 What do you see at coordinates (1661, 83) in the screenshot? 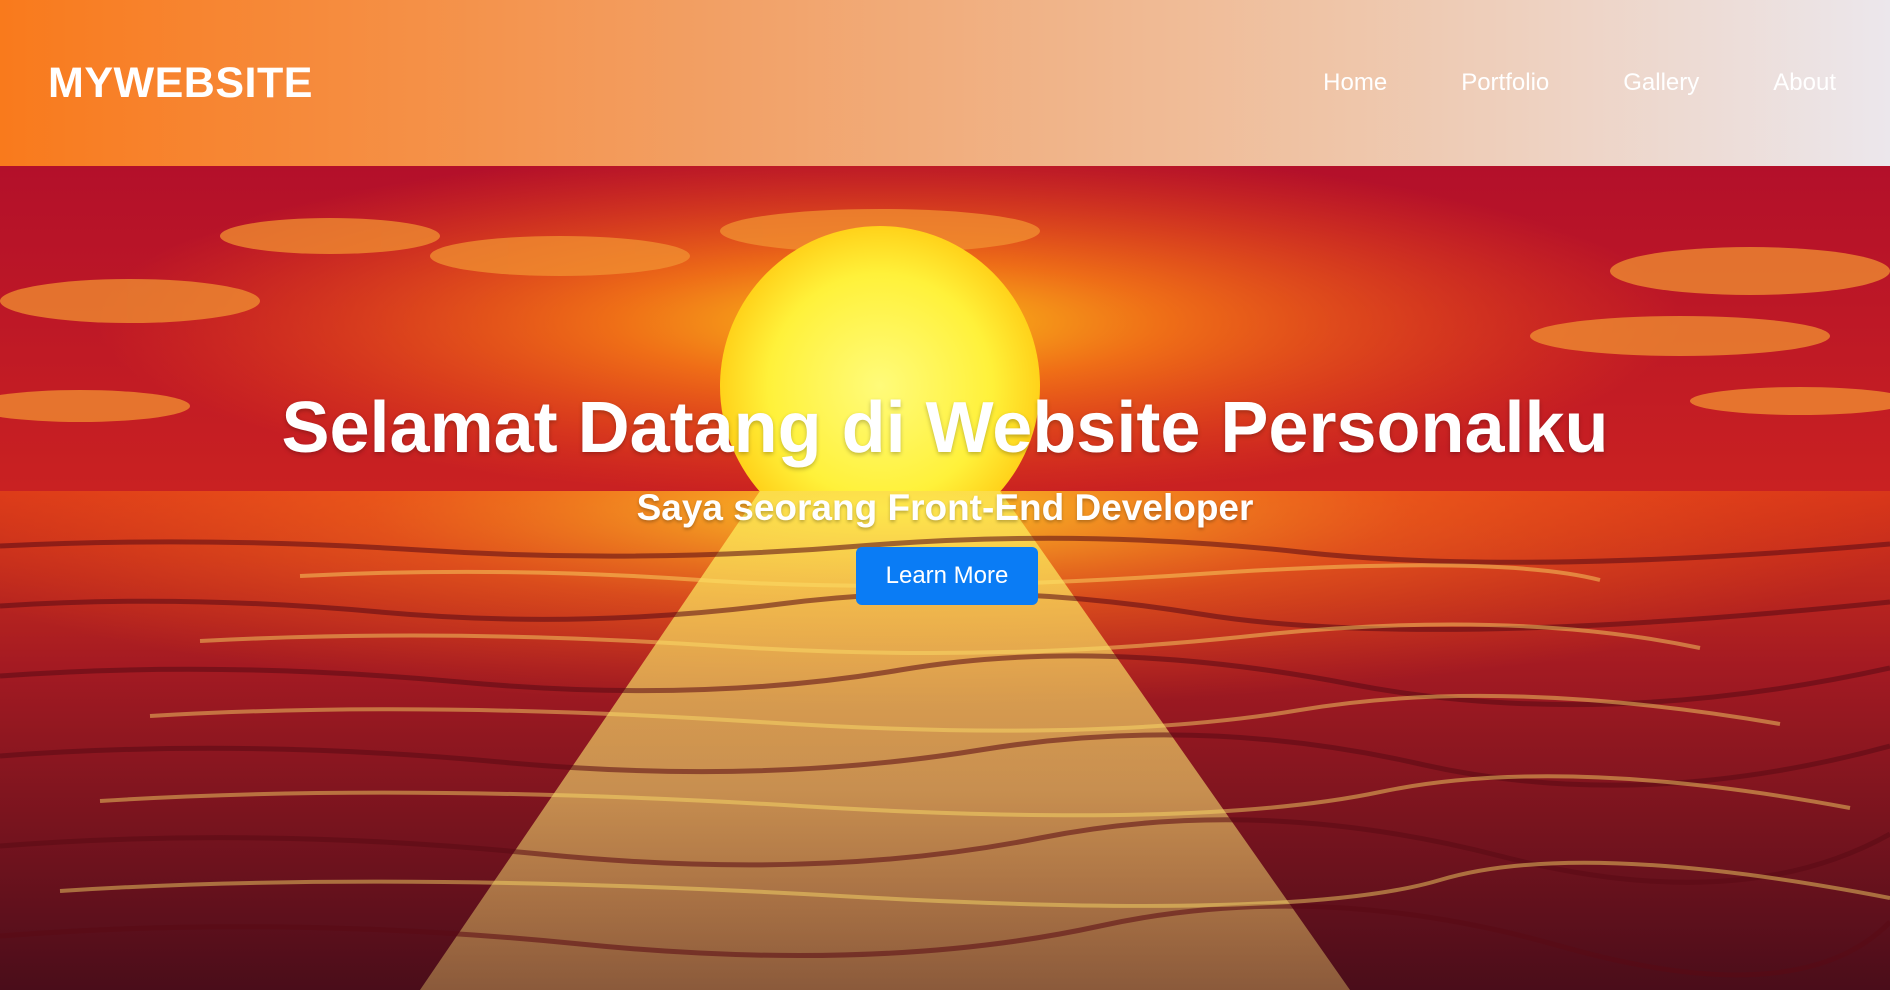
I see `nav-gallery-link: Gallery` at bounding box center [1661, 83].